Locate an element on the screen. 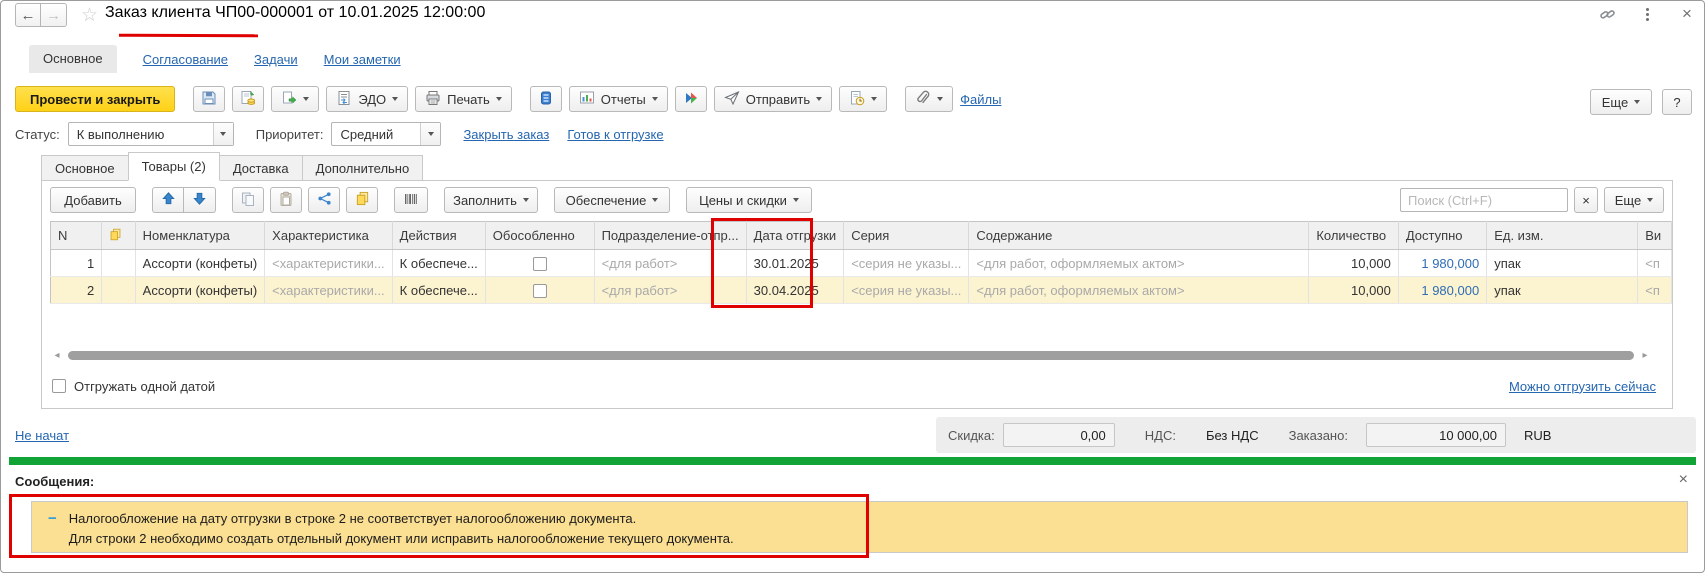  col-available: Доступно is located at coordinates (1443, 235).